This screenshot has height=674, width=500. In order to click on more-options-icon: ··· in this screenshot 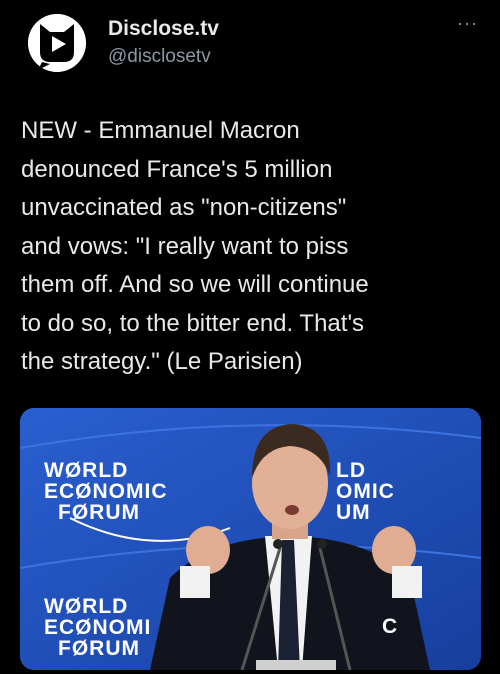, I will do `click(467, 23)`.